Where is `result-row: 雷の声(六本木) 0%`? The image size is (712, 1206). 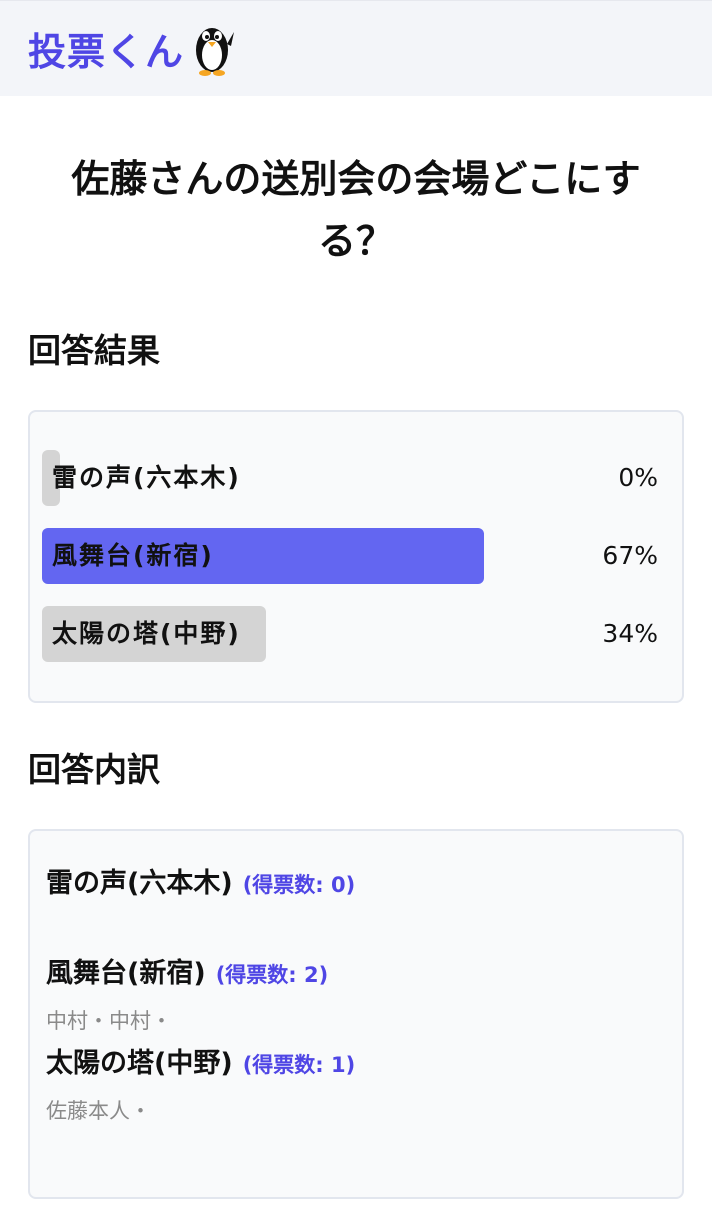
result-row: 雷の声(六本木) 0% is located at coordinates (356, 478).